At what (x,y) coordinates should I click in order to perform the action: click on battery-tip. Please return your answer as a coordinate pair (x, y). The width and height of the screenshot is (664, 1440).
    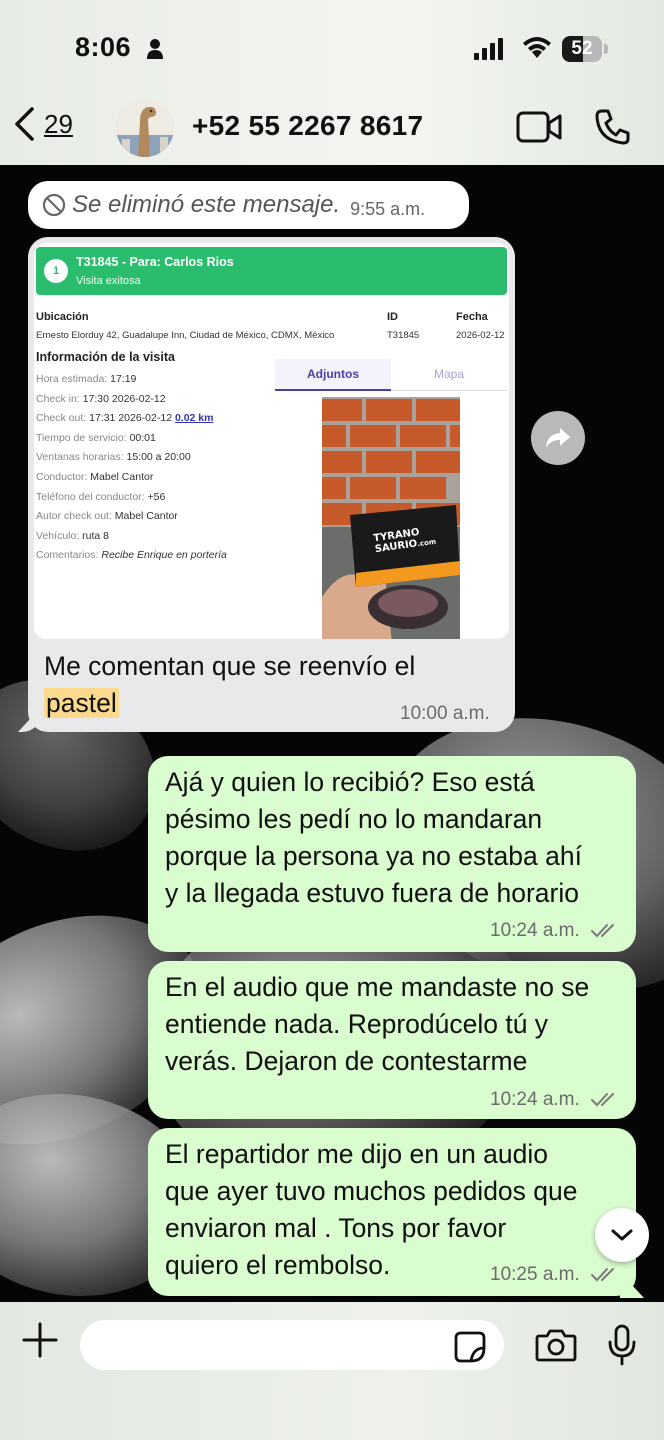
    Looking at the image, I should click on (606, 49).